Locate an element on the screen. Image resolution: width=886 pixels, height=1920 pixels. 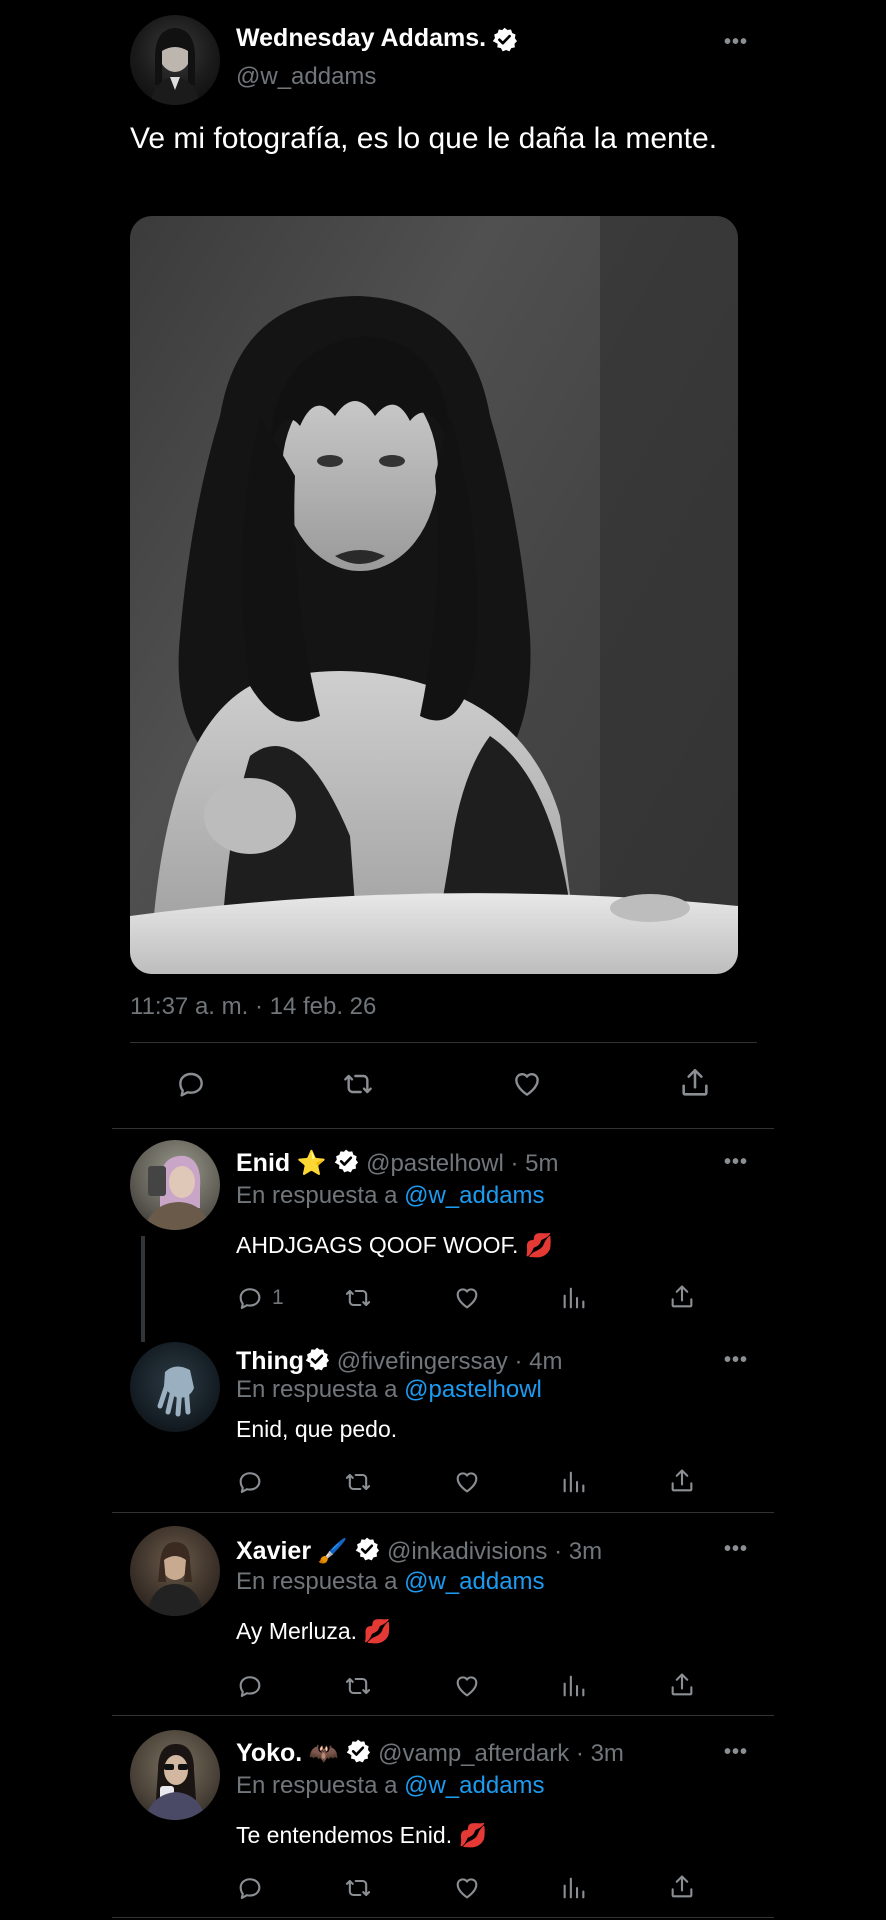
reply-handle: @inkadivisions is located at coordinates (467, 1551).